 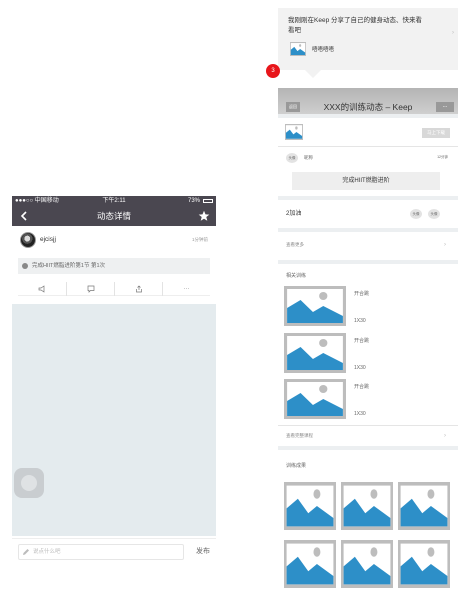 What do you see at coordinates (366, 181) in the screenshot?
I see `workout-completed-card: 完成HIIT燃脂进阶` at bounding box center [366, 181].